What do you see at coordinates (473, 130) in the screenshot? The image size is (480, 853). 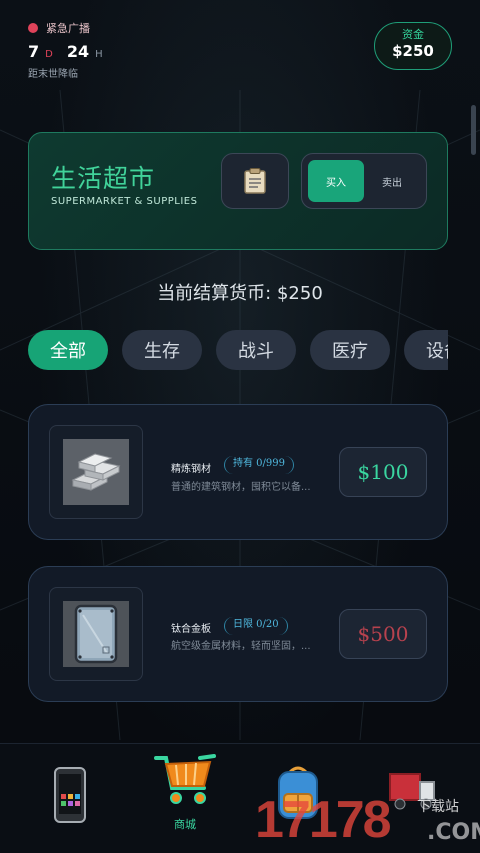 I see `scrollbar` at bounding box center [473, 130].